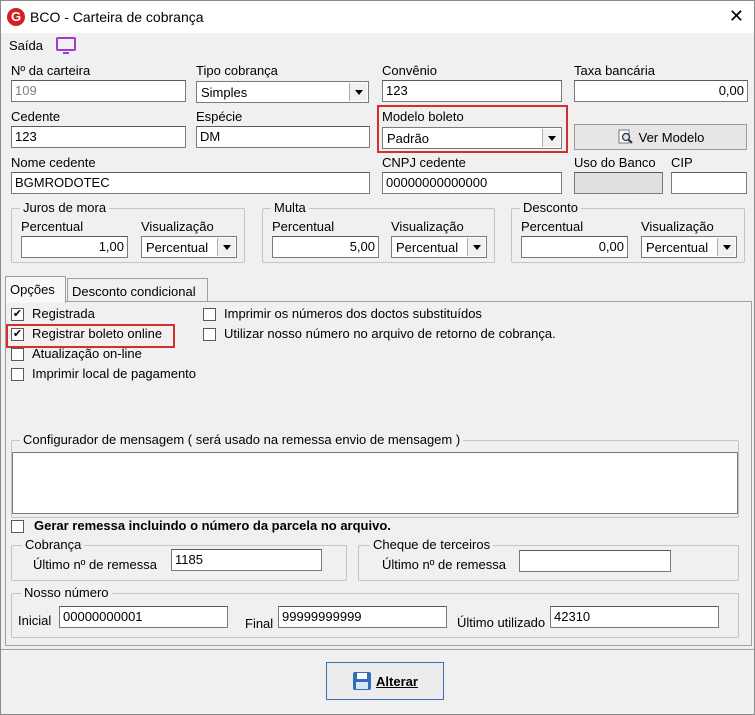 The image size is (755, 715). Describe the element at coordinates (614, 70) in the screenshot. I see `taxa-bancaria-label: Taxa bancária` at that location.